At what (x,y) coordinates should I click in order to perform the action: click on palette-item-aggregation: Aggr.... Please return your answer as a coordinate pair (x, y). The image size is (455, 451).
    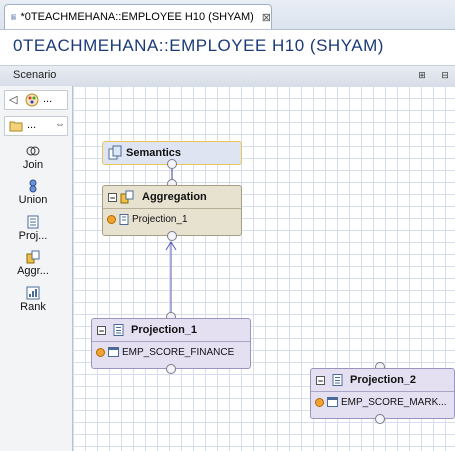
    Looking at the image, I should click on (33, 263).